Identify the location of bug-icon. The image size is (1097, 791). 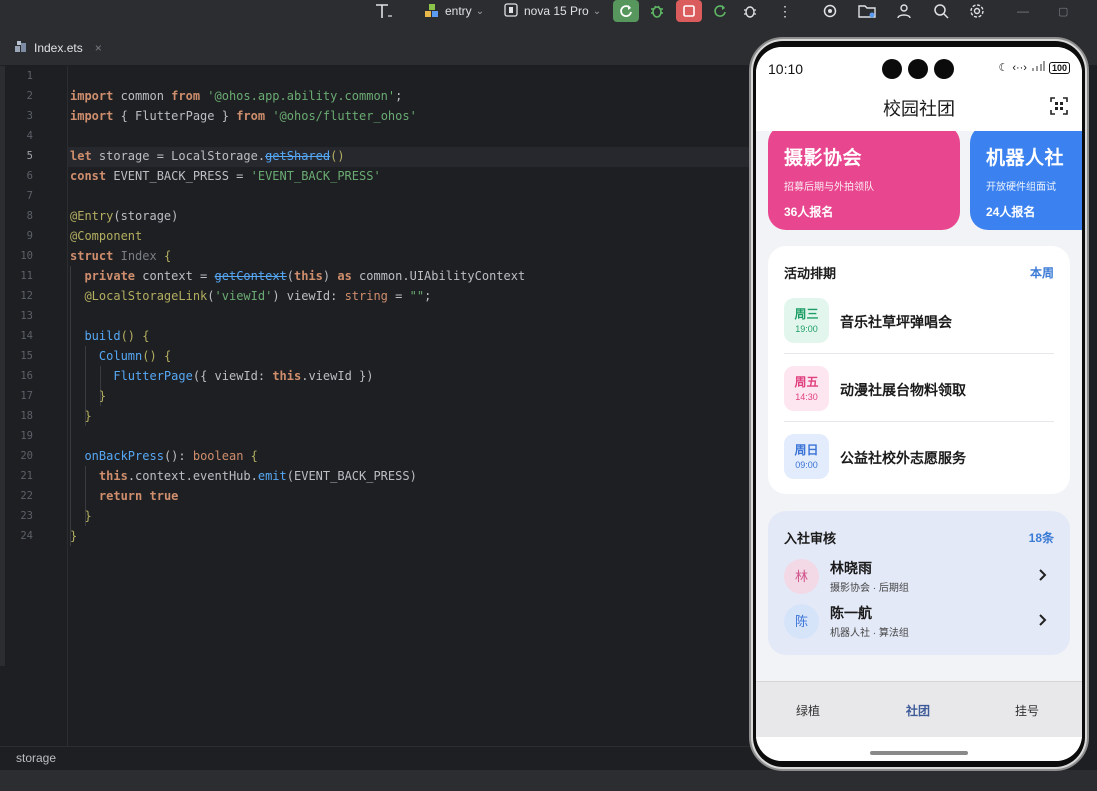
(657, 11).